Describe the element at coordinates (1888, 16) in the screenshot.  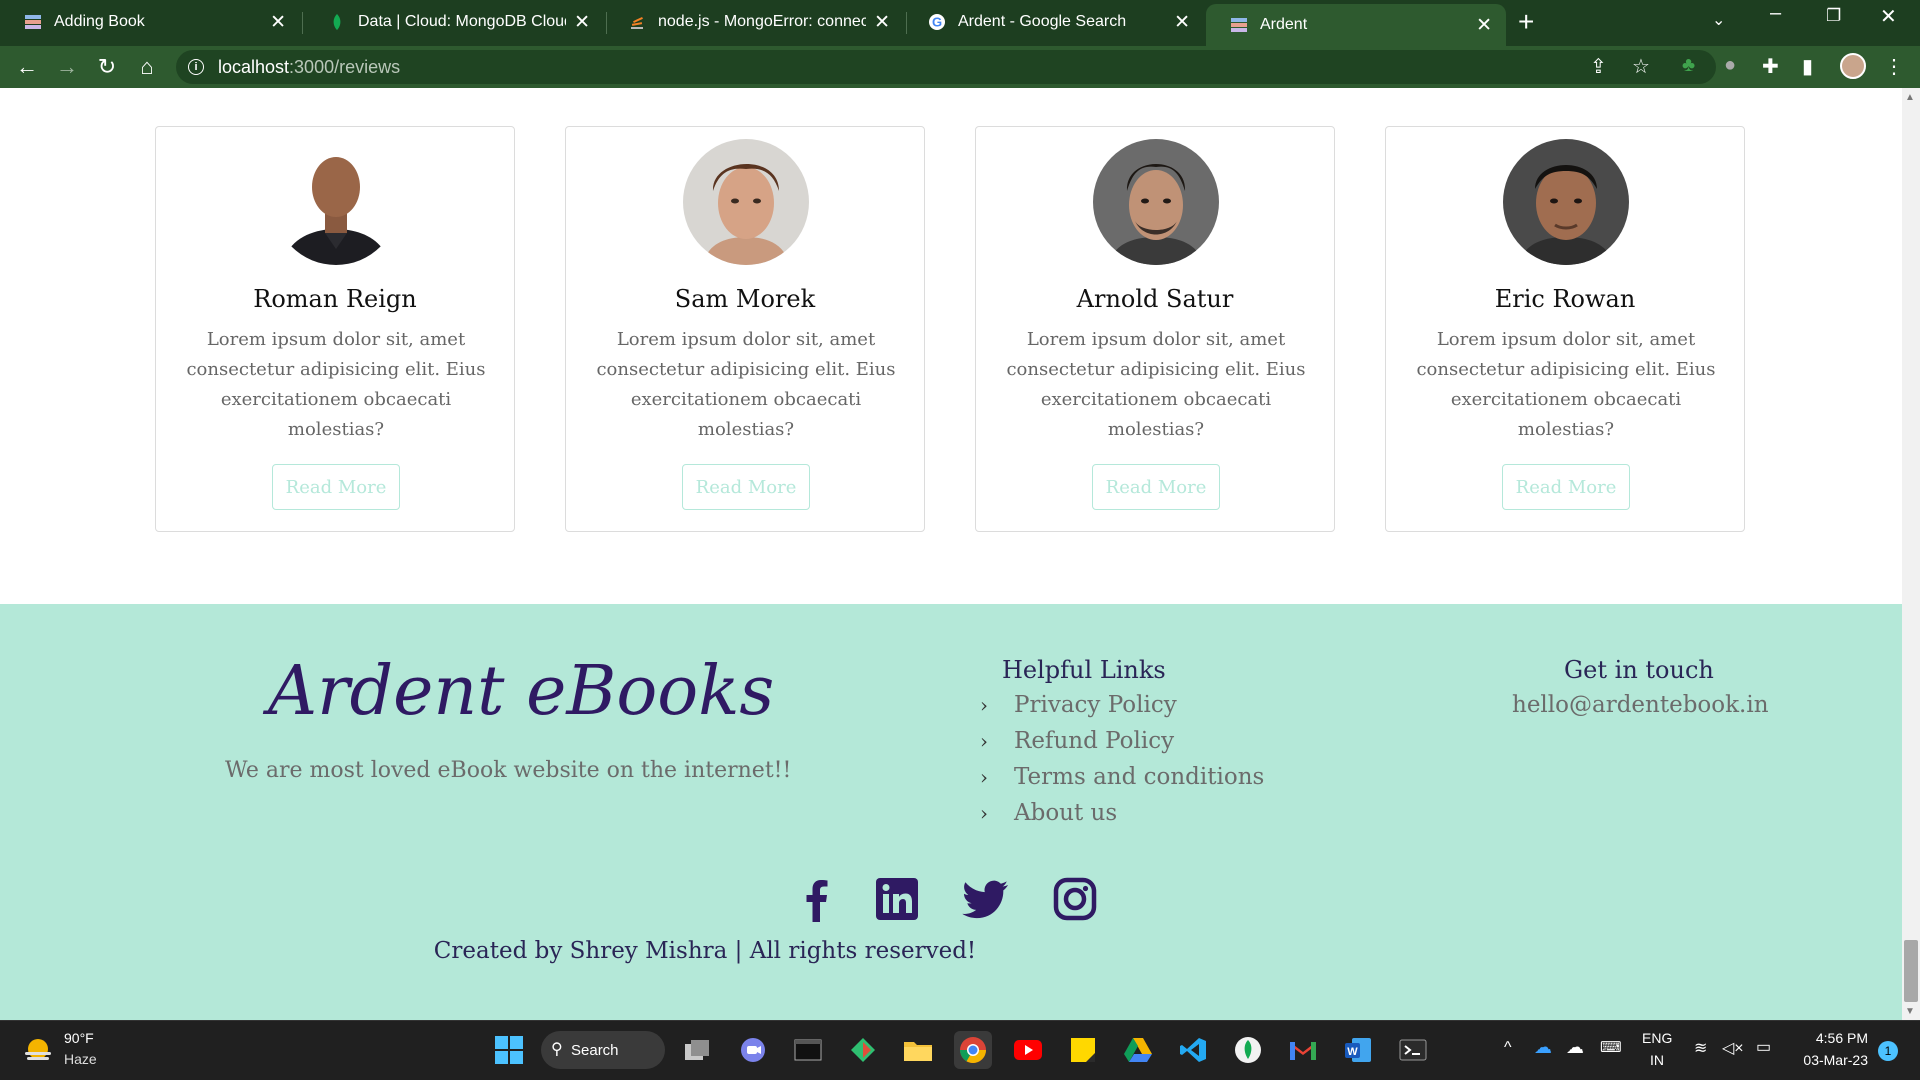
I see `close-window-icon: ✕` at that location.